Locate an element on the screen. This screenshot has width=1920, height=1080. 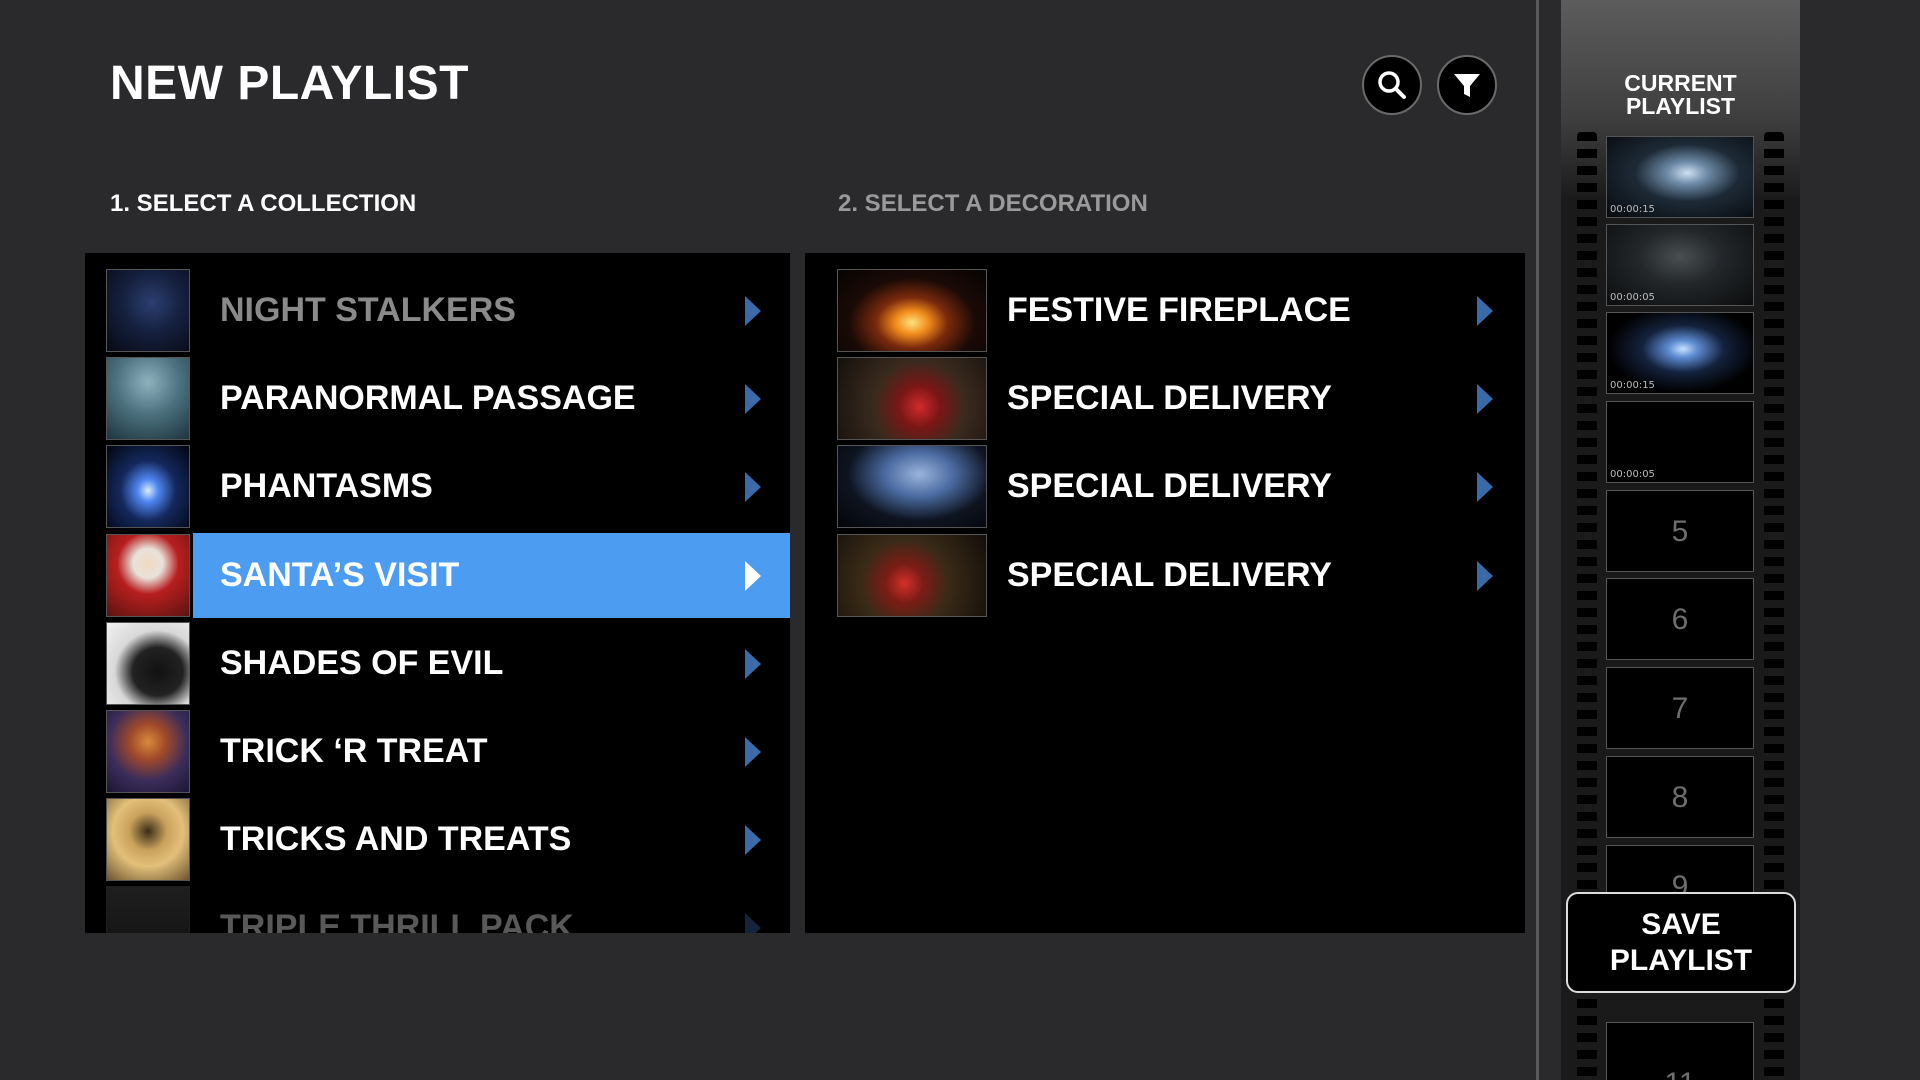
current-playlist-title-line1: CURRENT is located at coordinates (1680, 83).